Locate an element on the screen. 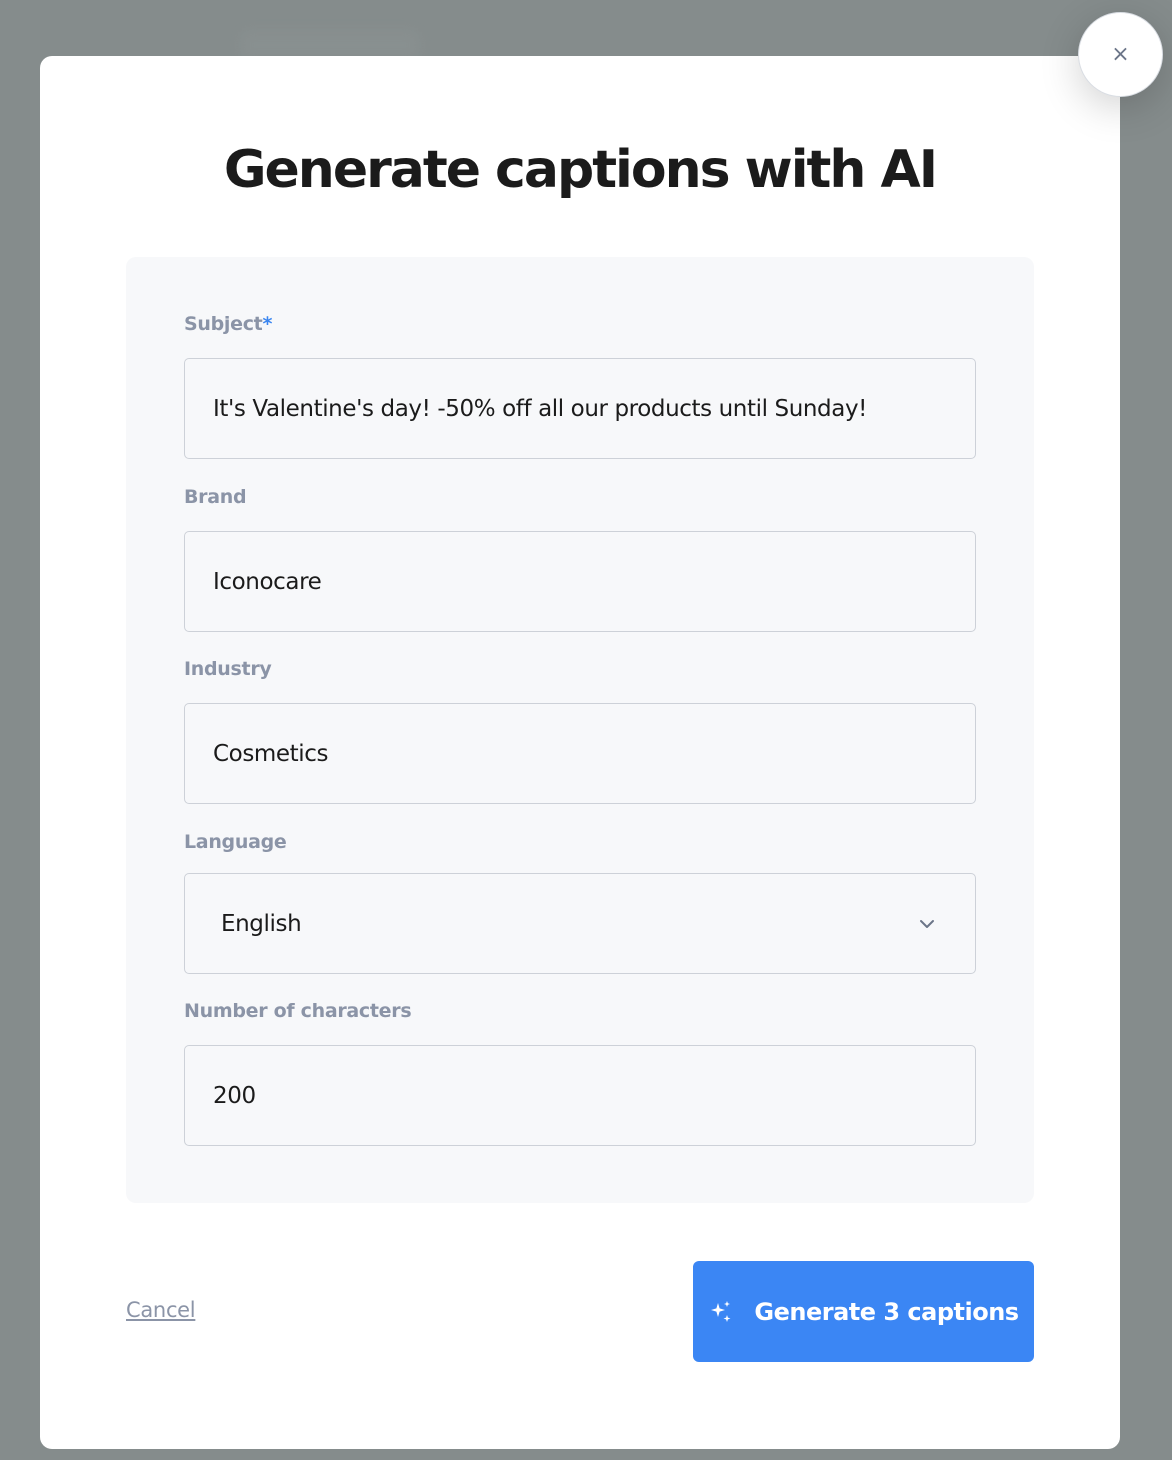 The image size is (1172, 1460). characters-label: Number of characters is located at coordinates (298, 1011).